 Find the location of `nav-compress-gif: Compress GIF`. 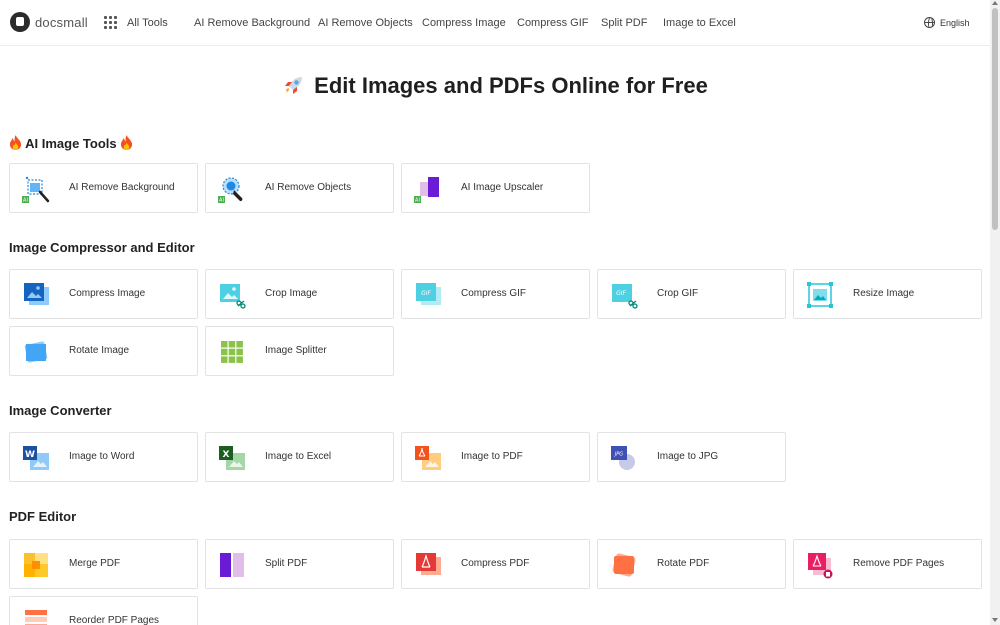

nav-compress-gif: Compress GIF is located at coordinates (553, 23).